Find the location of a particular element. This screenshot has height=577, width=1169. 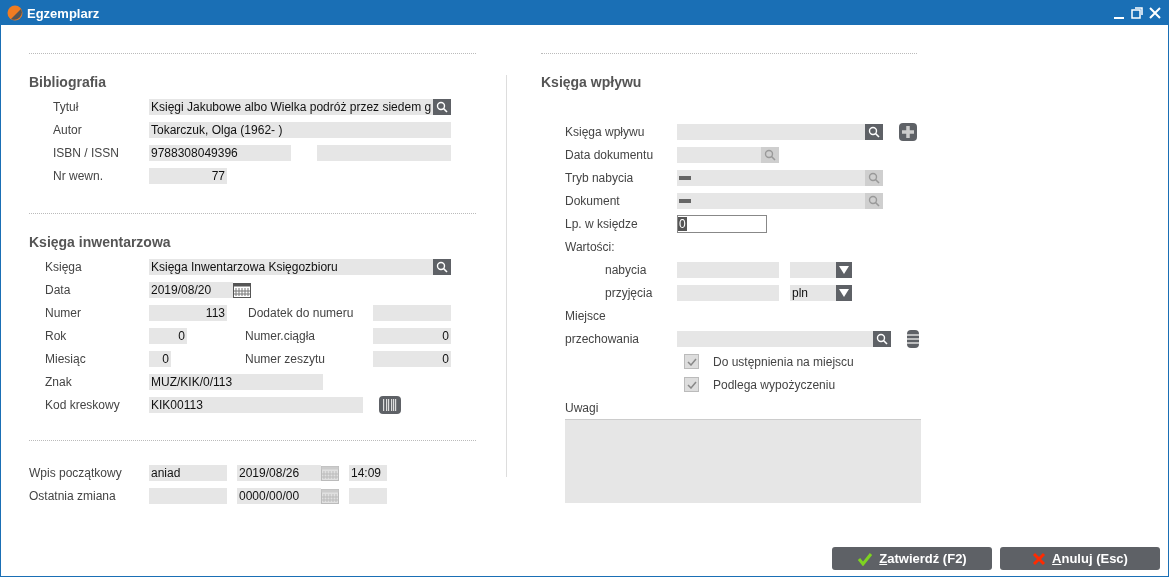

field-label: Kod kreskowy is located at coordinates (83, 404).